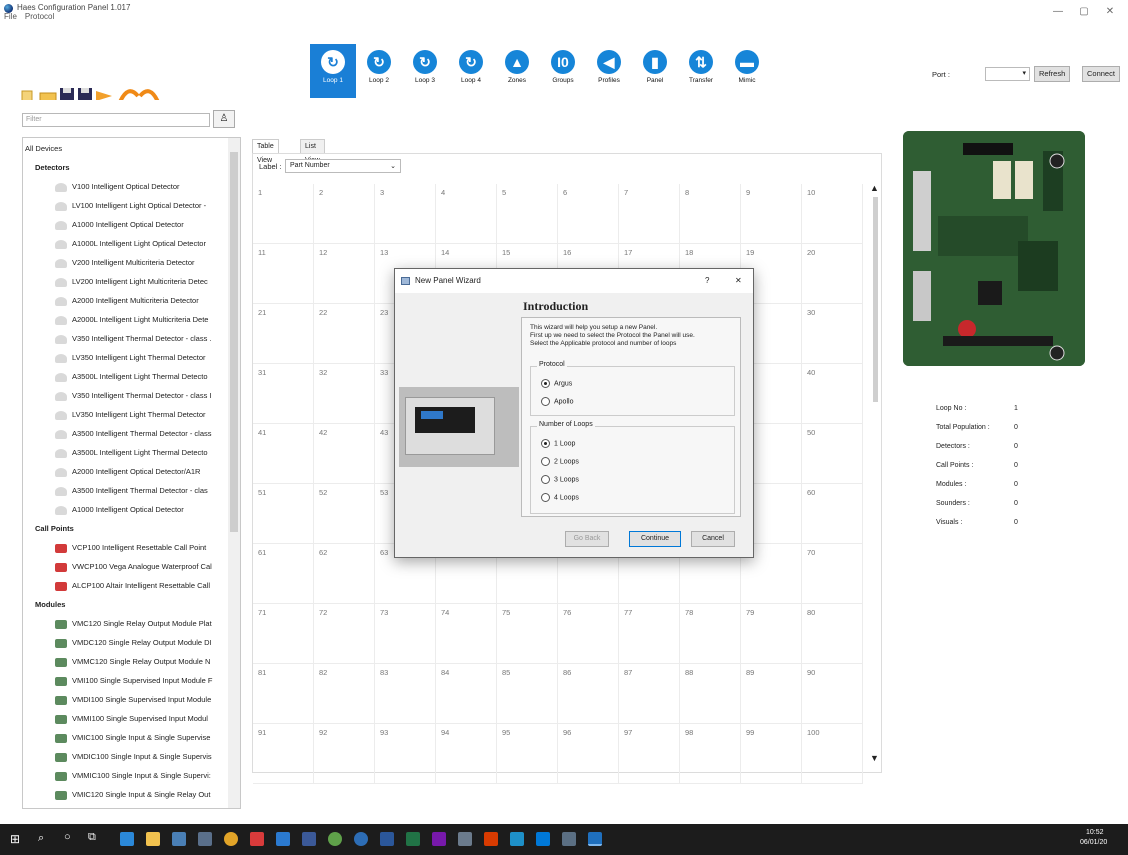 This screenshot has width=1128, height=855. What do you see at coordinates (466, 214) in the screenshot?
I see `grid-cell: 4` at bounding box center [466, 214].